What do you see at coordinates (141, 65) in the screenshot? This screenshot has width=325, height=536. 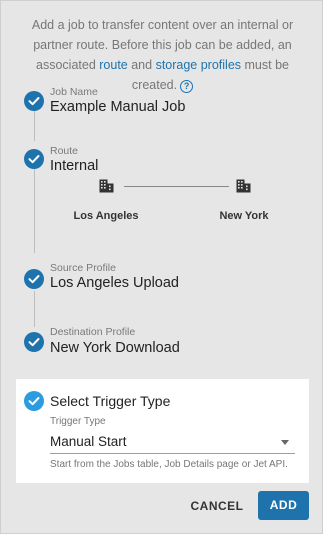 I see `intro-text-part: and` at bounding box center [141, 65].